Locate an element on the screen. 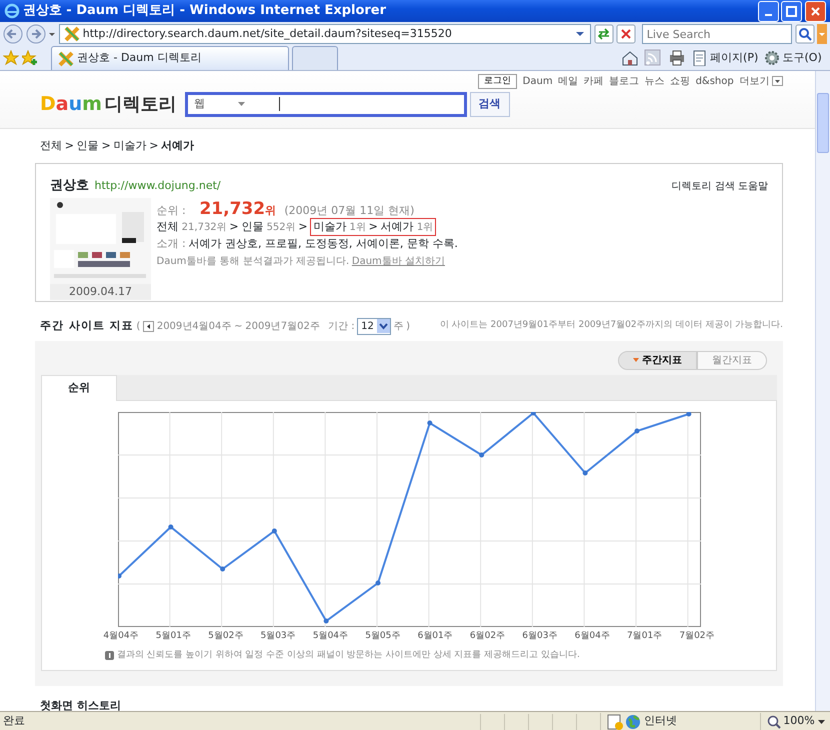 Image resolution: width=830 pixels, height=730 pixels. search-field: 웹 is located at coordinates (325, 104).